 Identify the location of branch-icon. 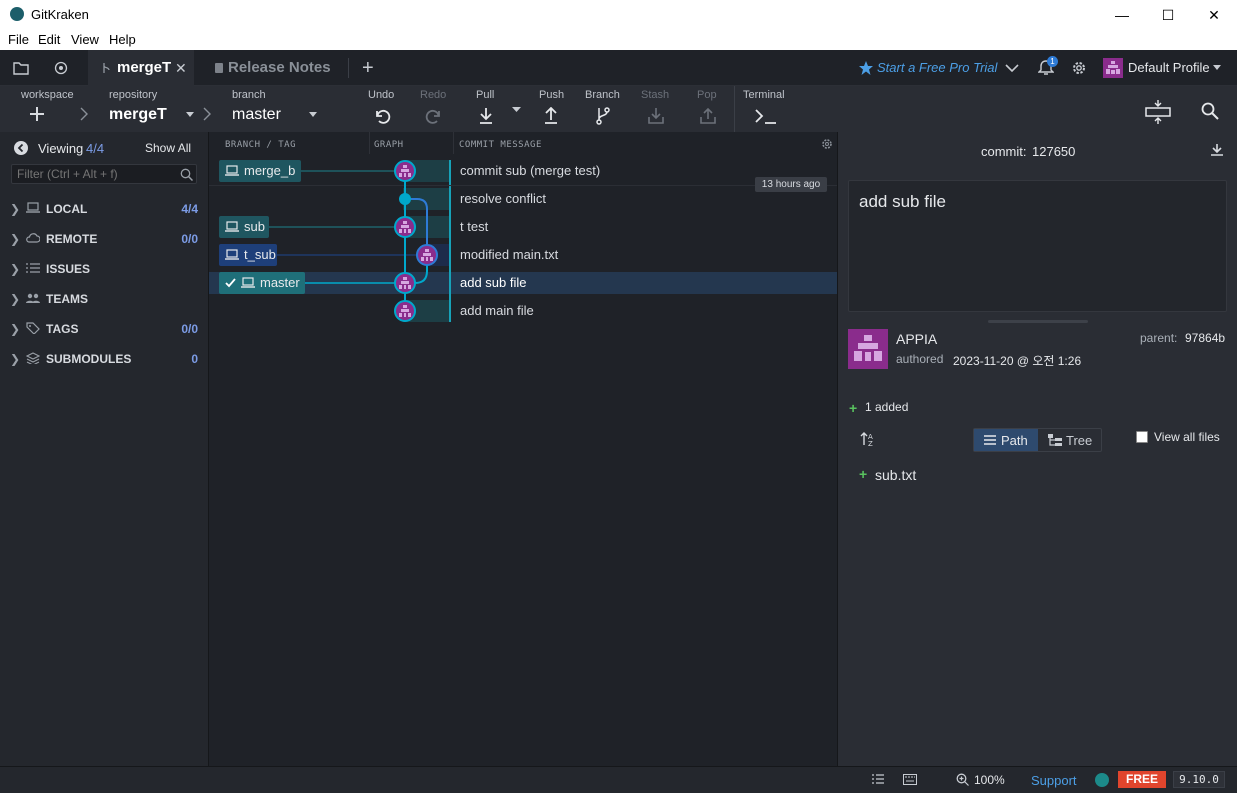
(603, 116).